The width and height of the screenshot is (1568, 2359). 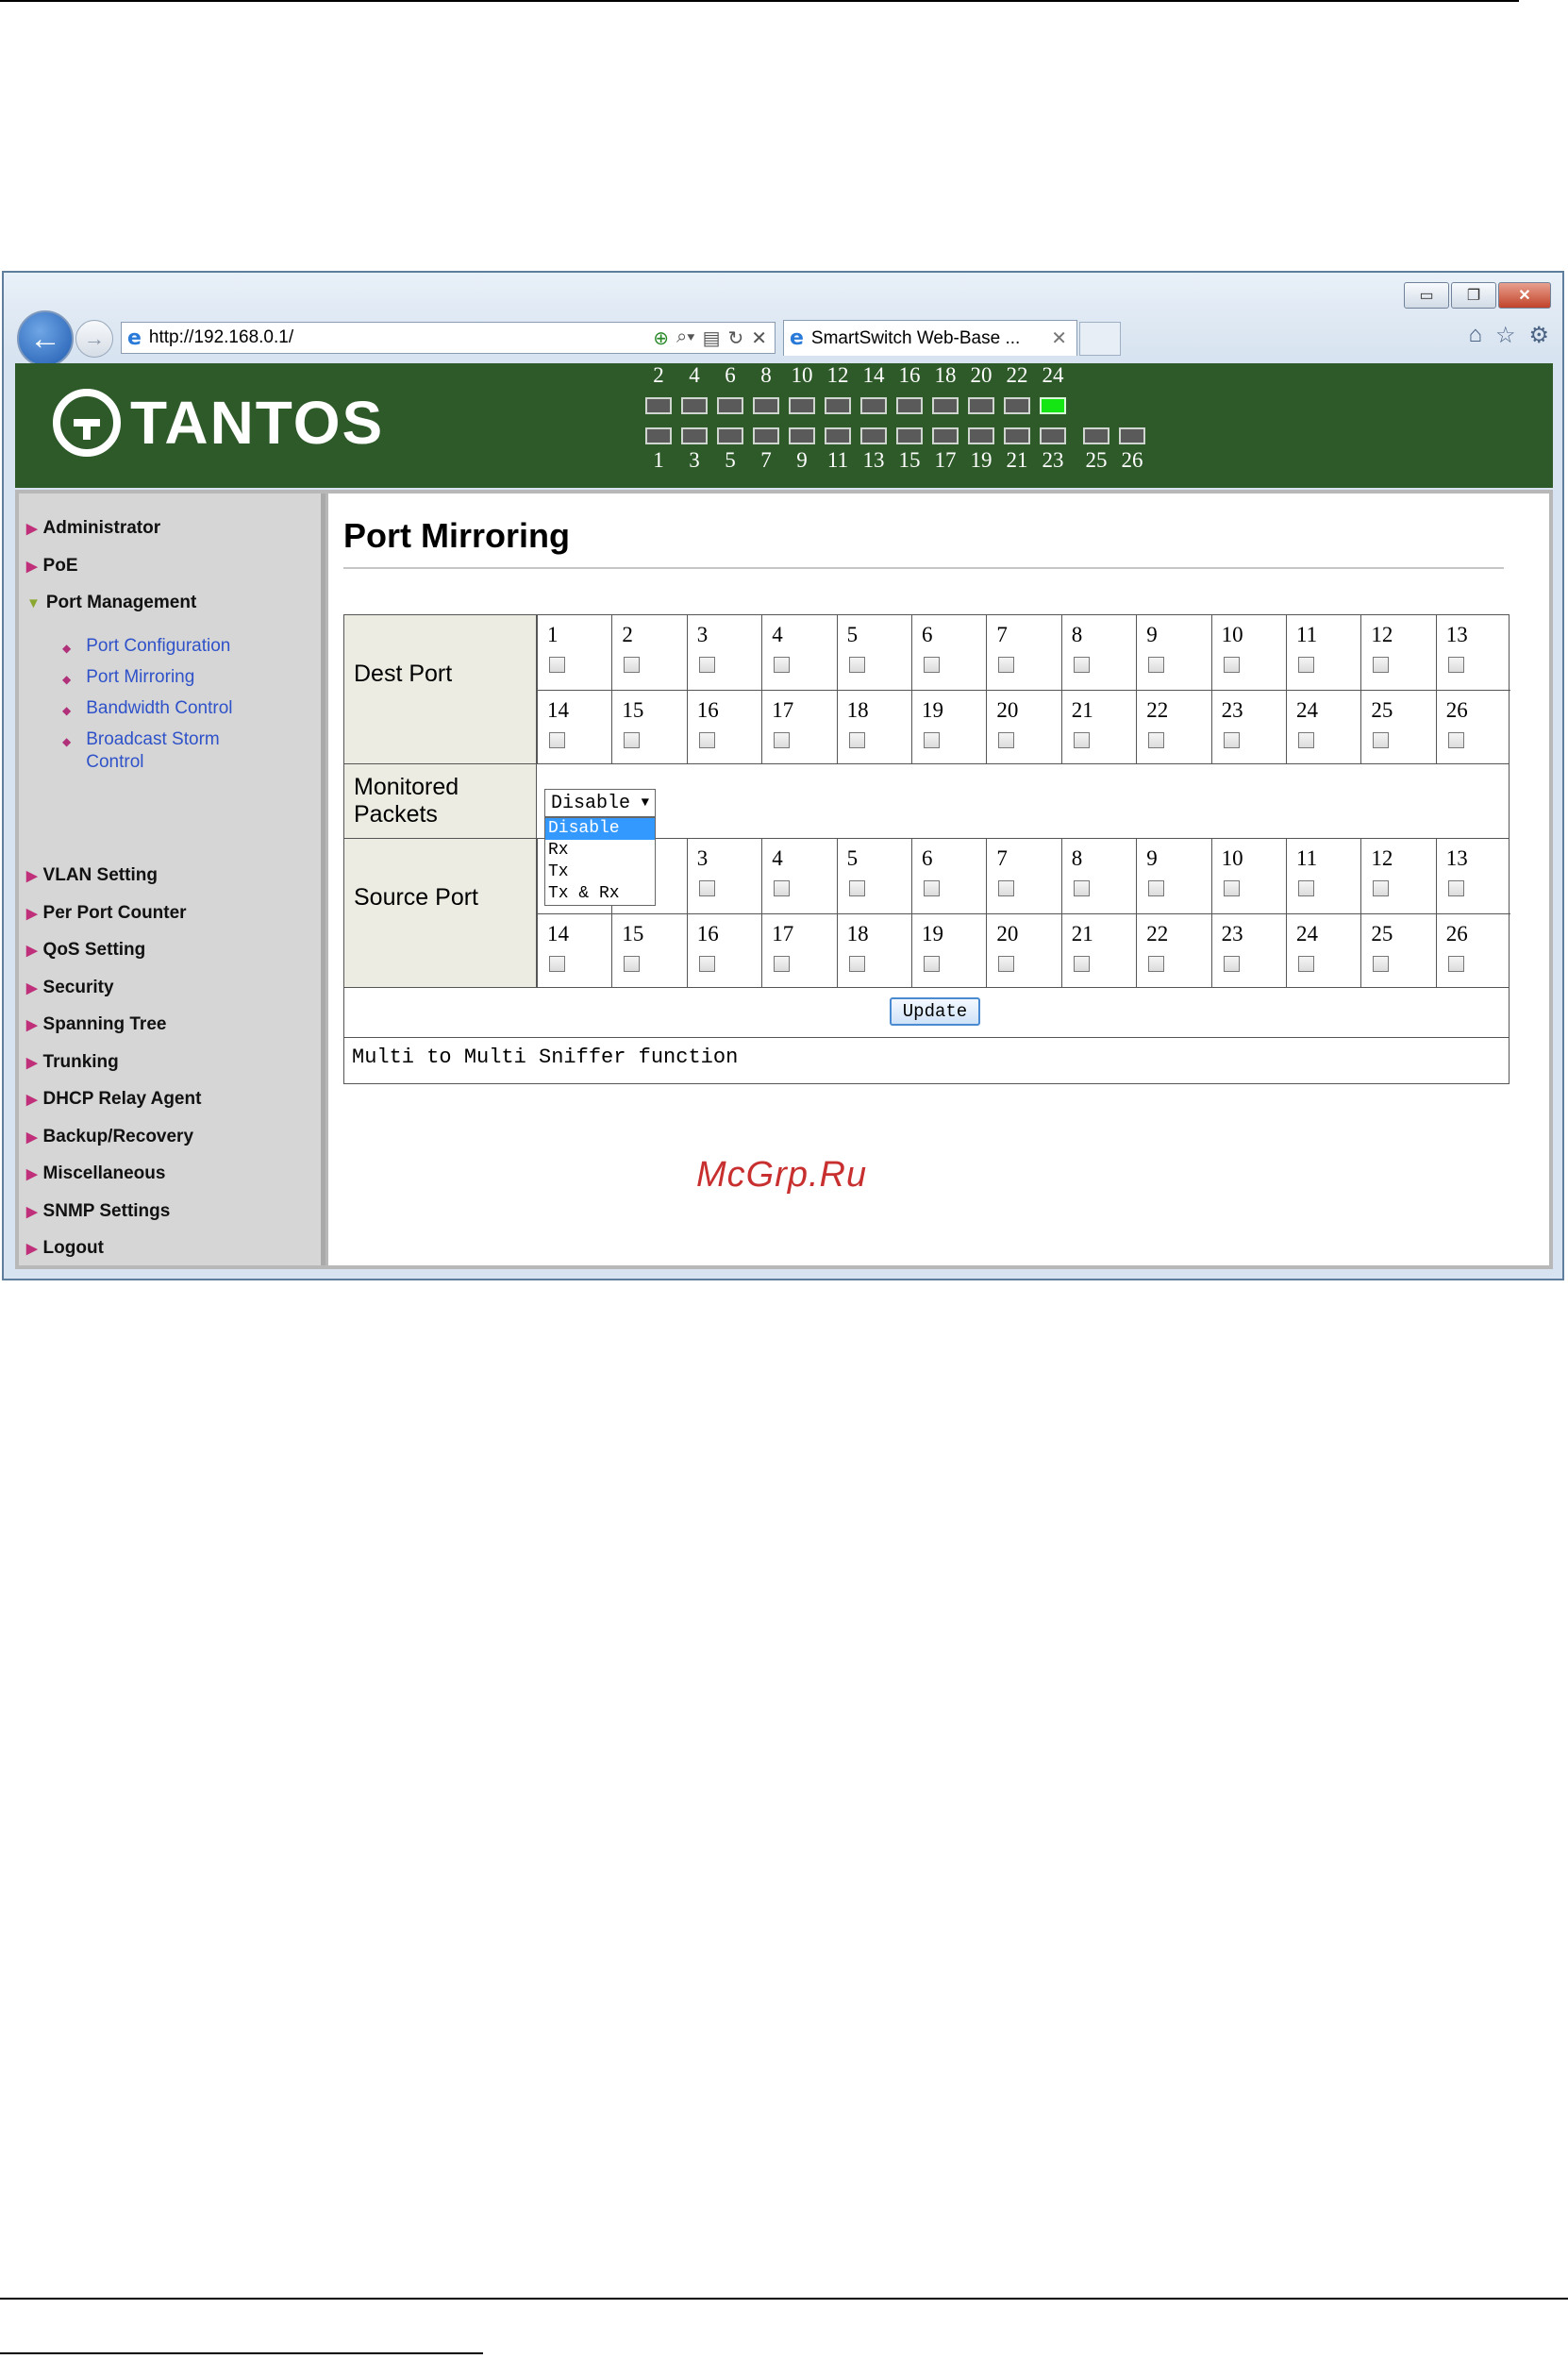 I want to click on sidebar-item-per-port-counter: ▶ Per Port Counter, so click(x=106, y=913).